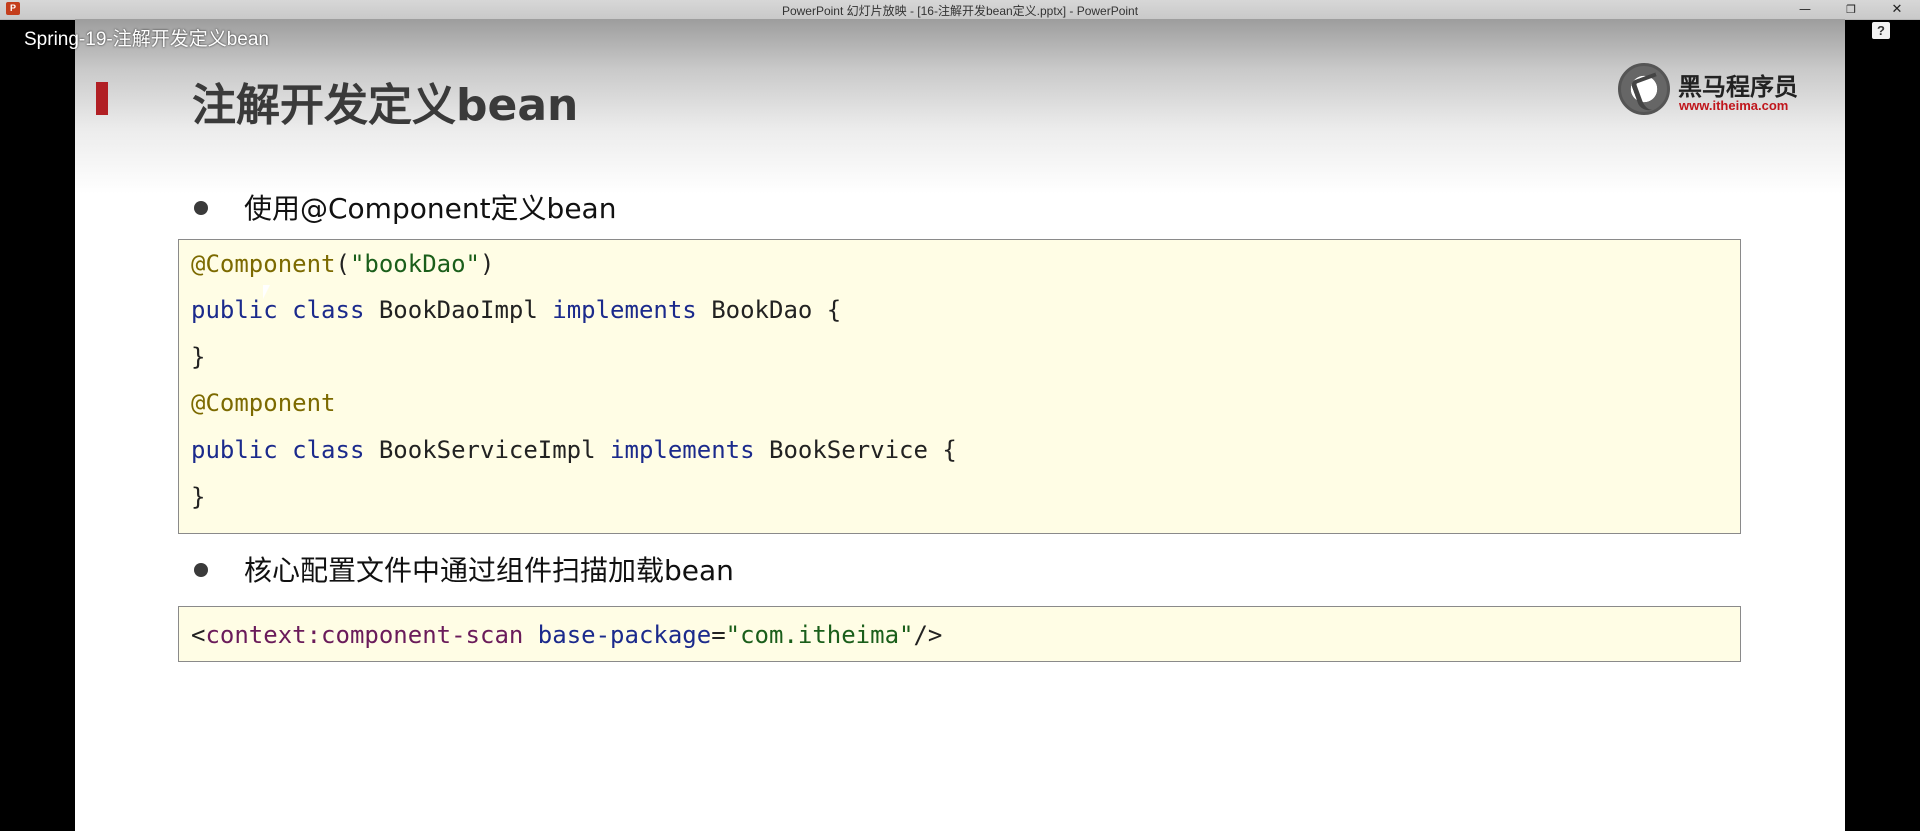 The height and width of the screenshot is (831, 1920). I want to click on video-title: Spring-19-注解开发定义bean, so click(146, 39).